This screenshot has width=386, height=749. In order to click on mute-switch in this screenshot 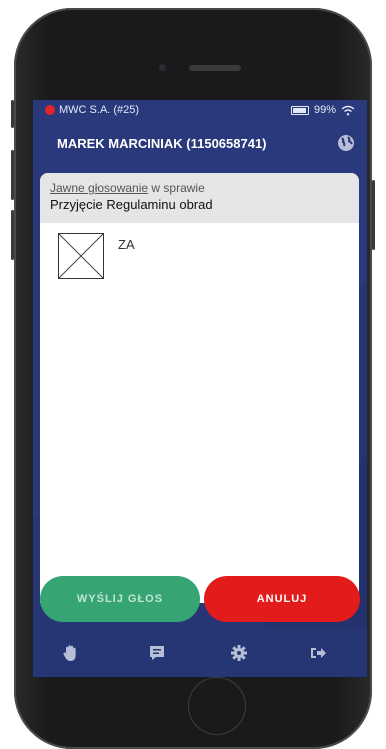, I will do `click(12, 114)`.